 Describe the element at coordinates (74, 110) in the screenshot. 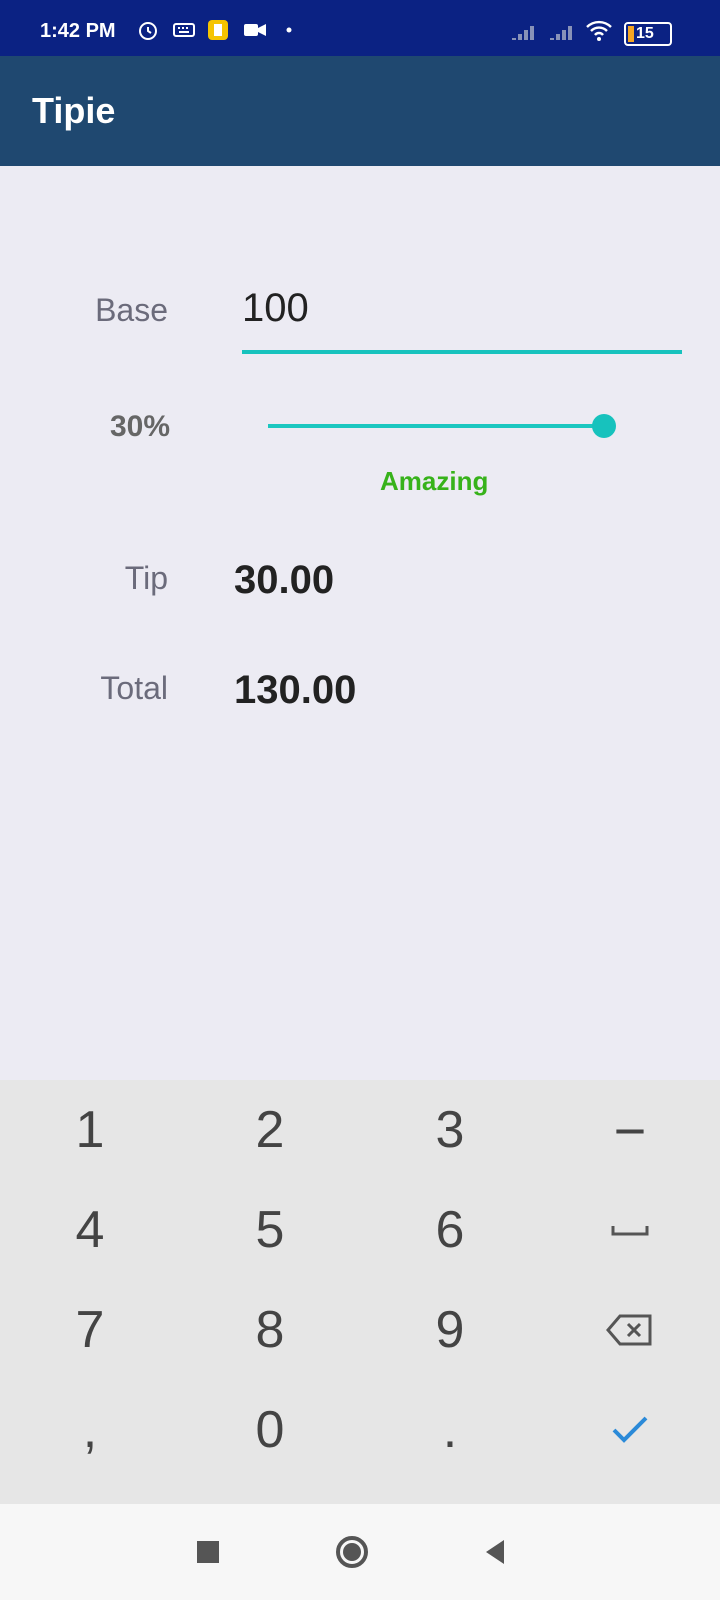

I see `app-title: Tipie` at that location.